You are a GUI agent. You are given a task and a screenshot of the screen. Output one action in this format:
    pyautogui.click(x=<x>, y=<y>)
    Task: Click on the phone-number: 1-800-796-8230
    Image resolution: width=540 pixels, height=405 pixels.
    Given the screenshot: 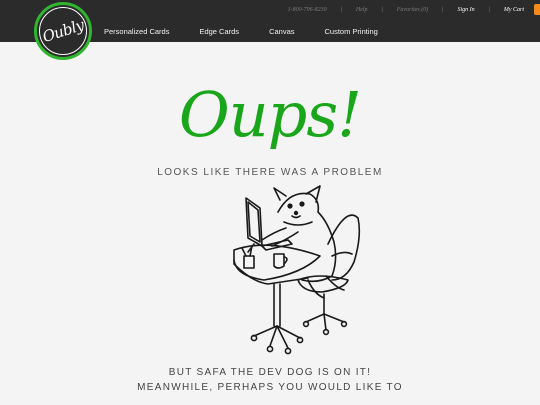 What is the action you would take?
    pyautogui.click(x=307, y=10)
    